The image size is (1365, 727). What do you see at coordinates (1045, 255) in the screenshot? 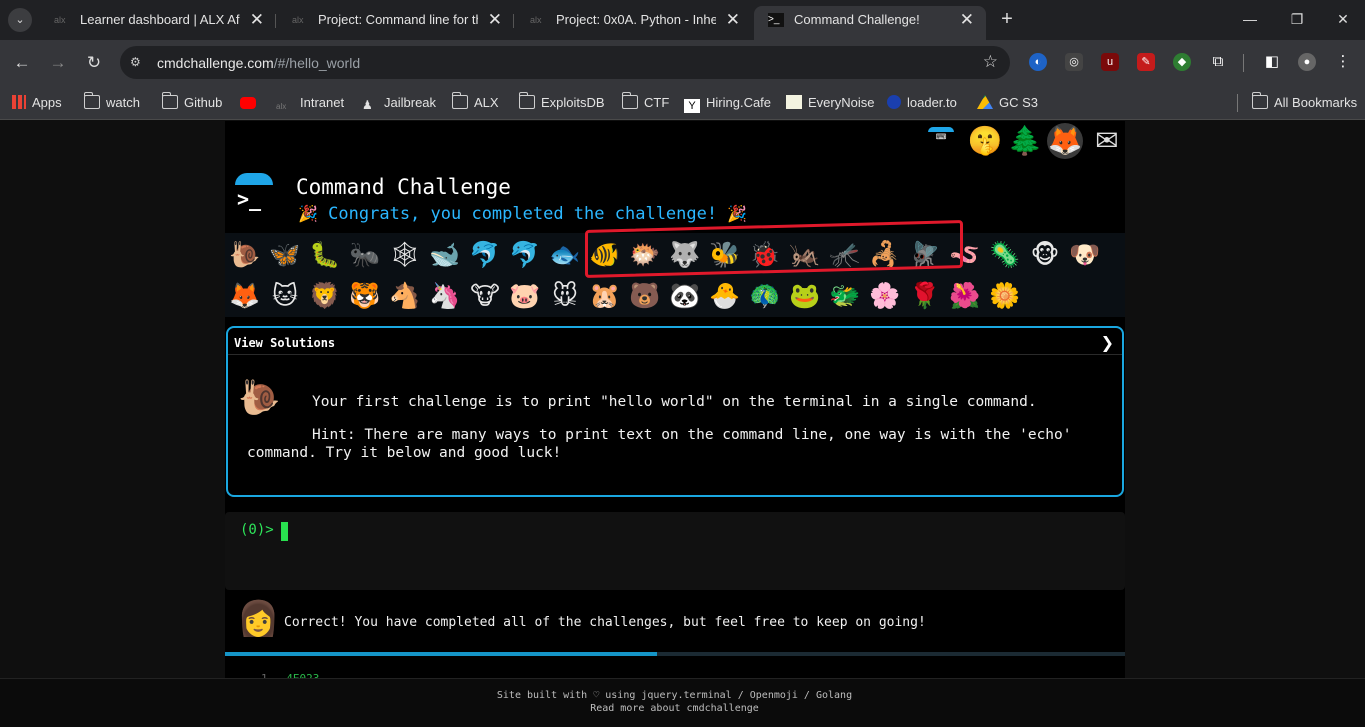
I see `challenge-animal-icon: 🐵` at bounding box center [1045, 255].